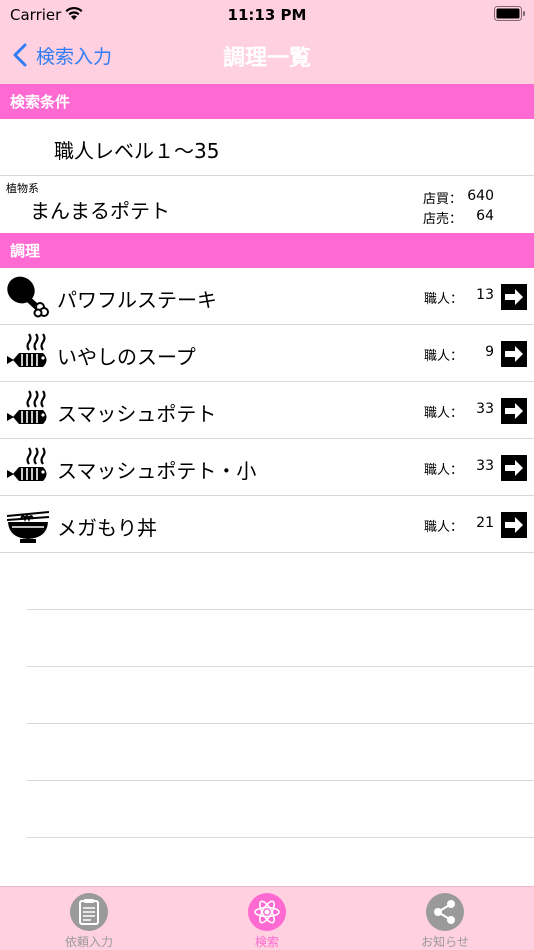  I want to click on shop-buy-label: 店買：, so click(443, 199).